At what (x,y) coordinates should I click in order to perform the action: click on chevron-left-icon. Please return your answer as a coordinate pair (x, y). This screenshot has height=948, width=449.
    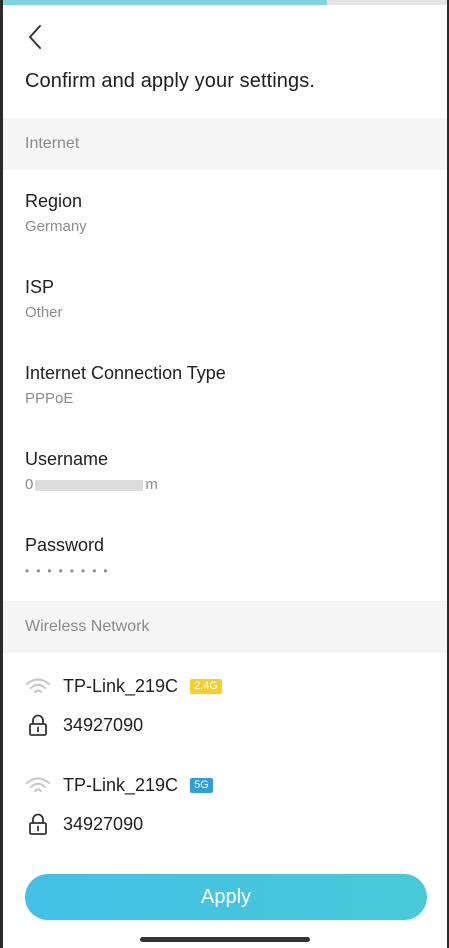
    Looking at the image, I should click on (35, 37).